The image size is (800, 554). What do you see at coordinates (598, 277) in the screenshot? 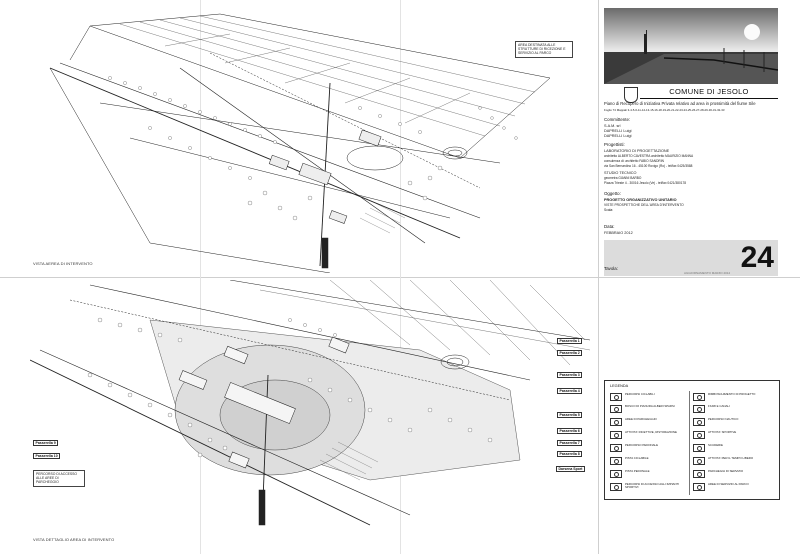
I see `fold-line-vertical` at bounding box center [598, 277].